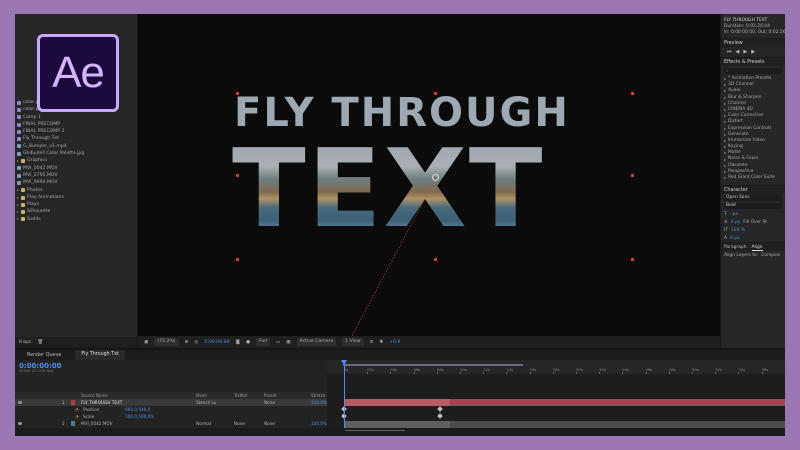 Image resolution: width=800 pixels, height=450 pixels. I want to click on next-frame-icon: ▶, so click(753, 52).